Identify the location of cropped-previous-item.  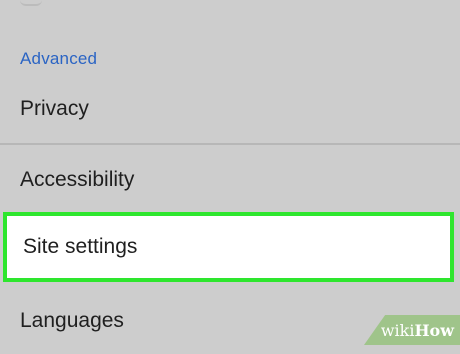
(230, 4).